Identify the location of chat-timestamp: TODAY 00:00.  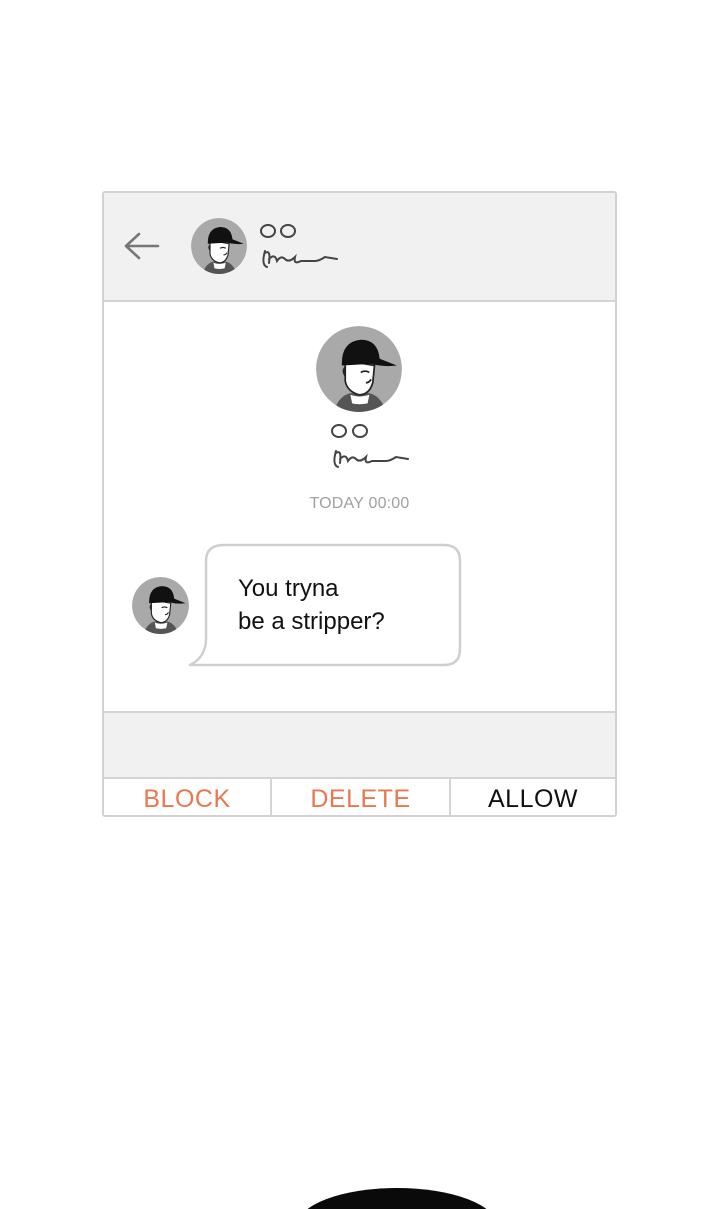
(359, 503).